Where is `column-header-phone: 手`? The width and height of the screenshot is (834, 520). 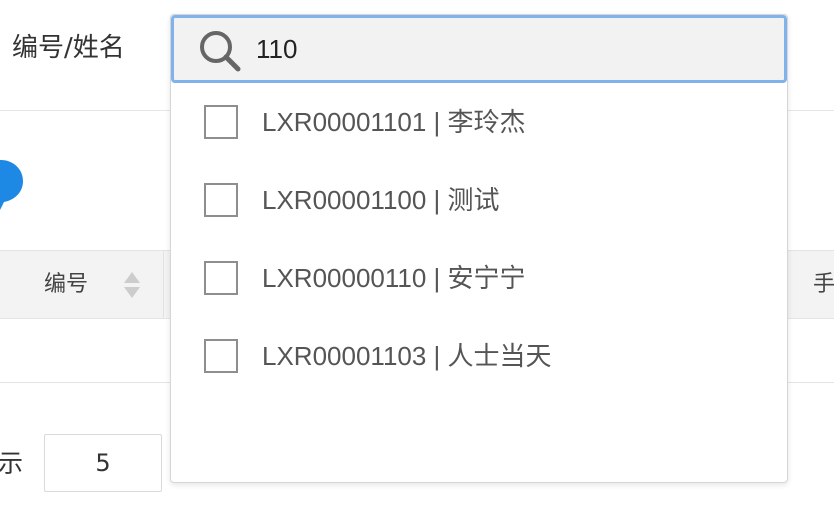 column-header-phone: 手 is located at coordinates (823, 284).